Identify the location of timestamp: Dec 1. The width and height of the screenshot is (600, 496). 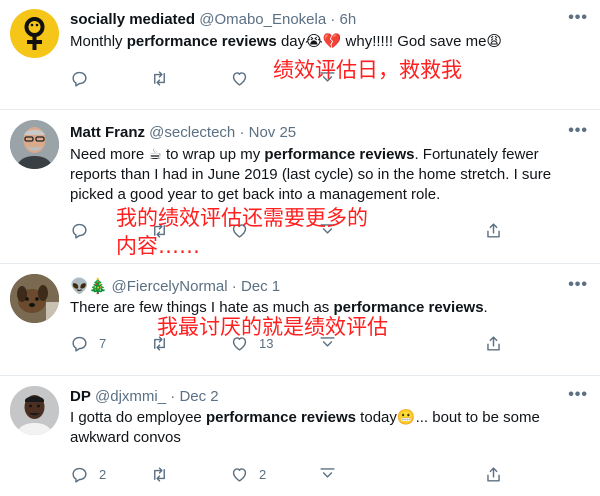
(260, 286).